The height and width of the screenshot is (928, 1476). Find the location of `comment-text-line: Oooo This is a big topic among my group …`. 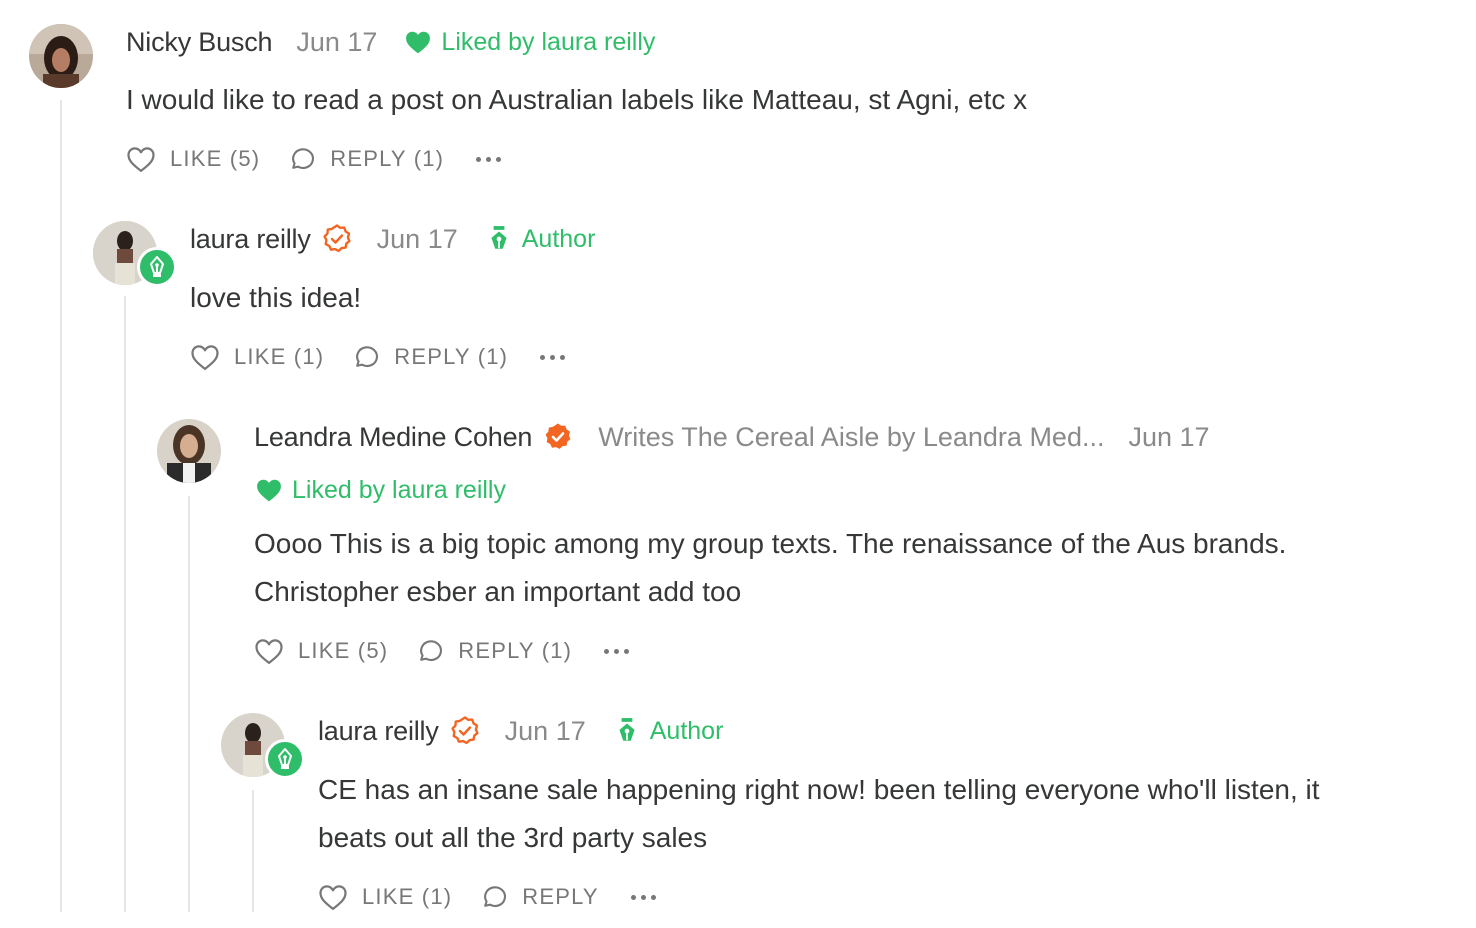

comment-text-line: Oooo This is a big topic among my group … is located at coordinates (770, 543).